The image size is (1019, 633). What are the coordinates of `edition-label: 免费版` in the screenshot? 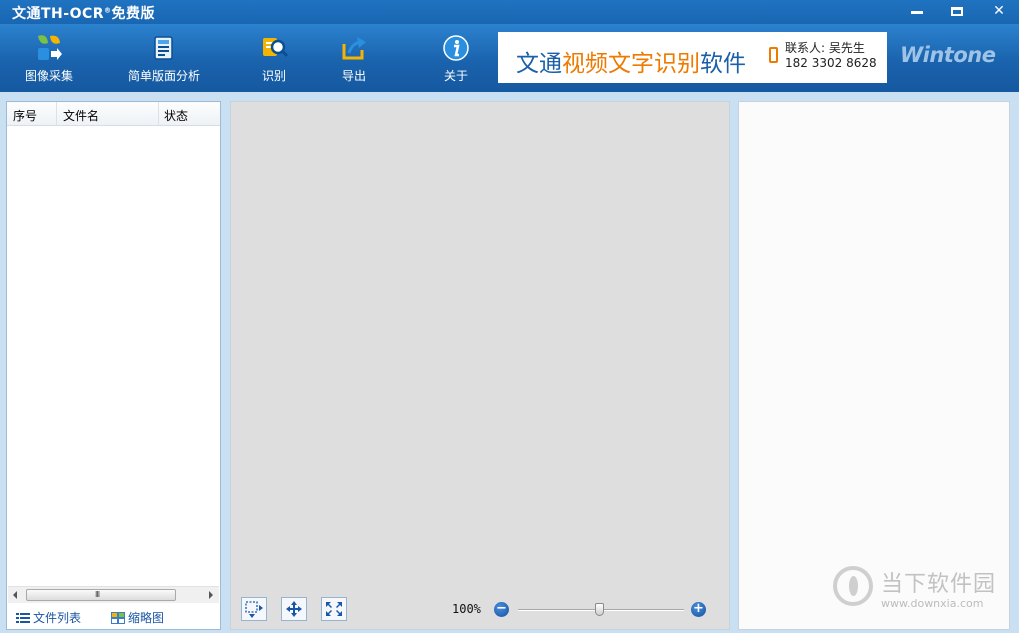 It's located at (133, 14).